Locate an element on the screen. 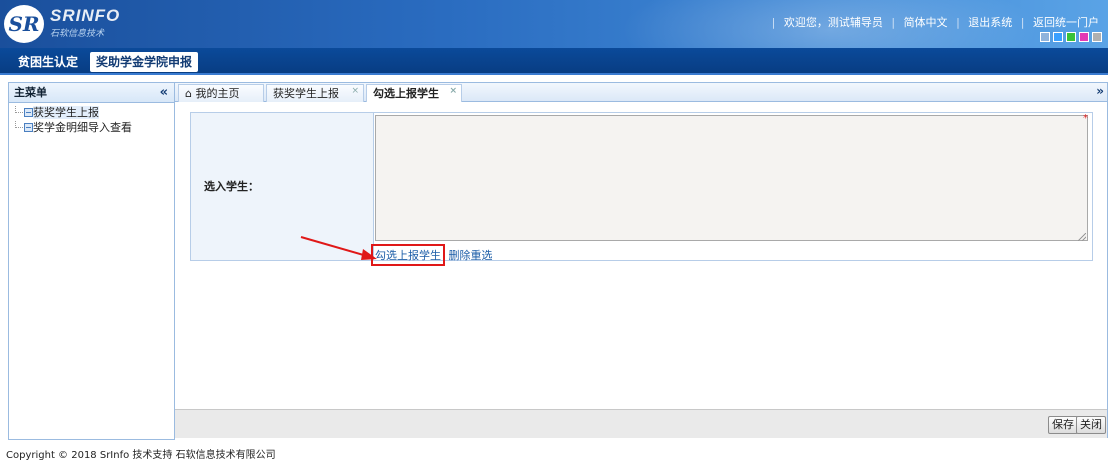 This screenshot has width=1108, height=463. tab-select-students: 勾选上报学生 × is located at coordinates (414, 93).